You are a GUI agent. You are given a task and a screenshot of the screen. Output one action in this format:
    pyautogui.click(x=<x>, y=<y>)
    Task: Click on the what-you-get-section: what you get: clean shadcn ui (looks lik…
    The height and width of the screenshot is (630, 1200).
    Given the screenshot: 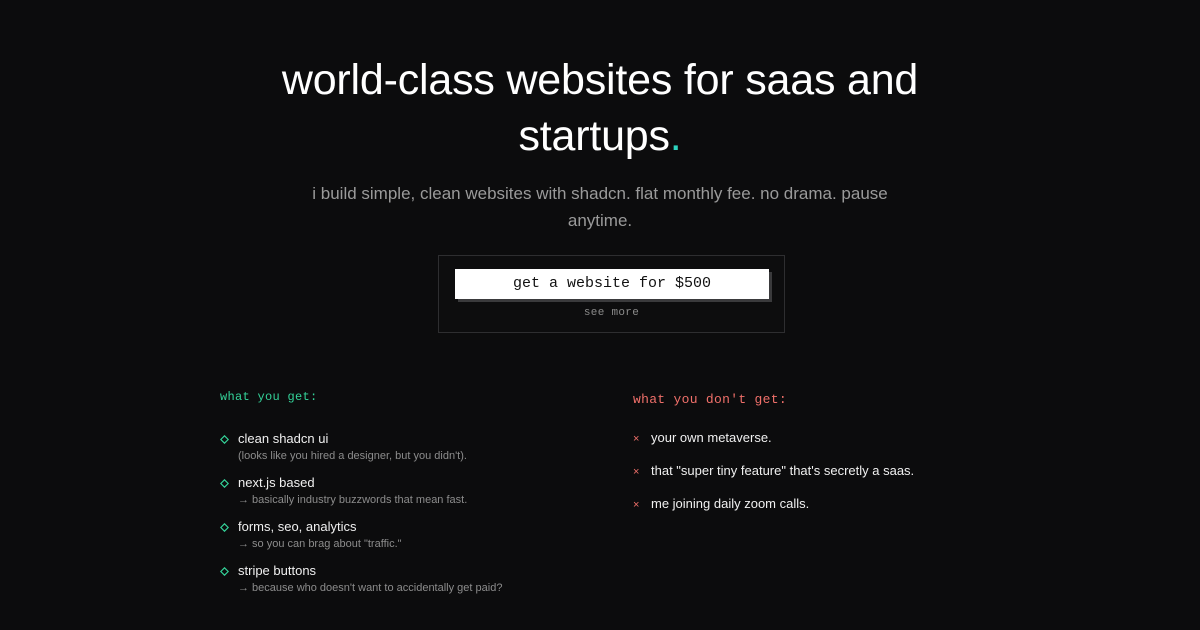 What is the action you would take?
    pyautogui.click(x=400, y=498)
    